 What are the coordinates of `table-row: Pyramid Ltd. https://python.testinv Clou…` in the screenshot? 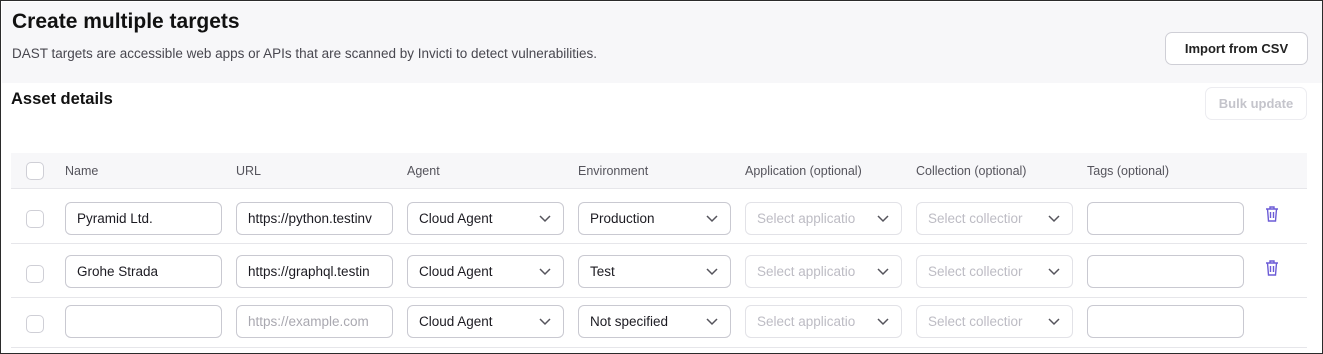 It's located at (659, 217).